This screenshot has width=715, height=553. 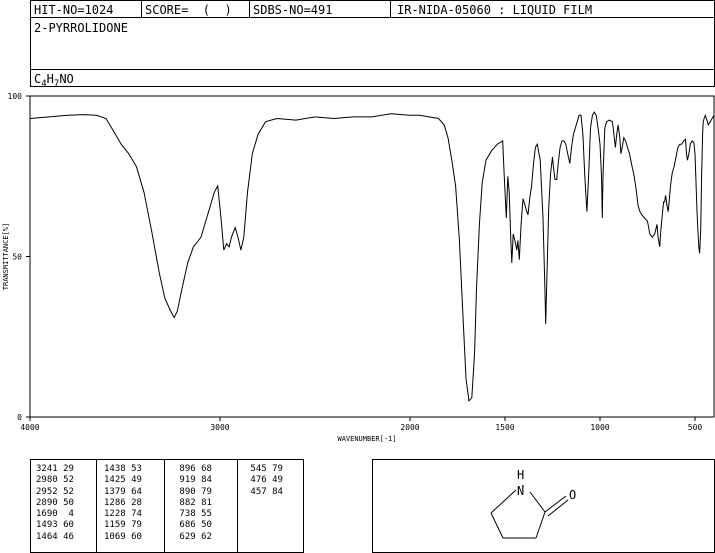 What do you see at coordinates (123, 536) in the screenshot?
I see `peak-entry: 1069 60` at bounding box center [123, 536].